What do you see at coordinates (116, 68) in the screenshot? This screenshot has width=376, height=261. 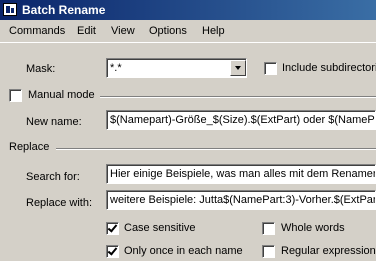 I see `mask-value: *.*` at bounding box center [116, 68].